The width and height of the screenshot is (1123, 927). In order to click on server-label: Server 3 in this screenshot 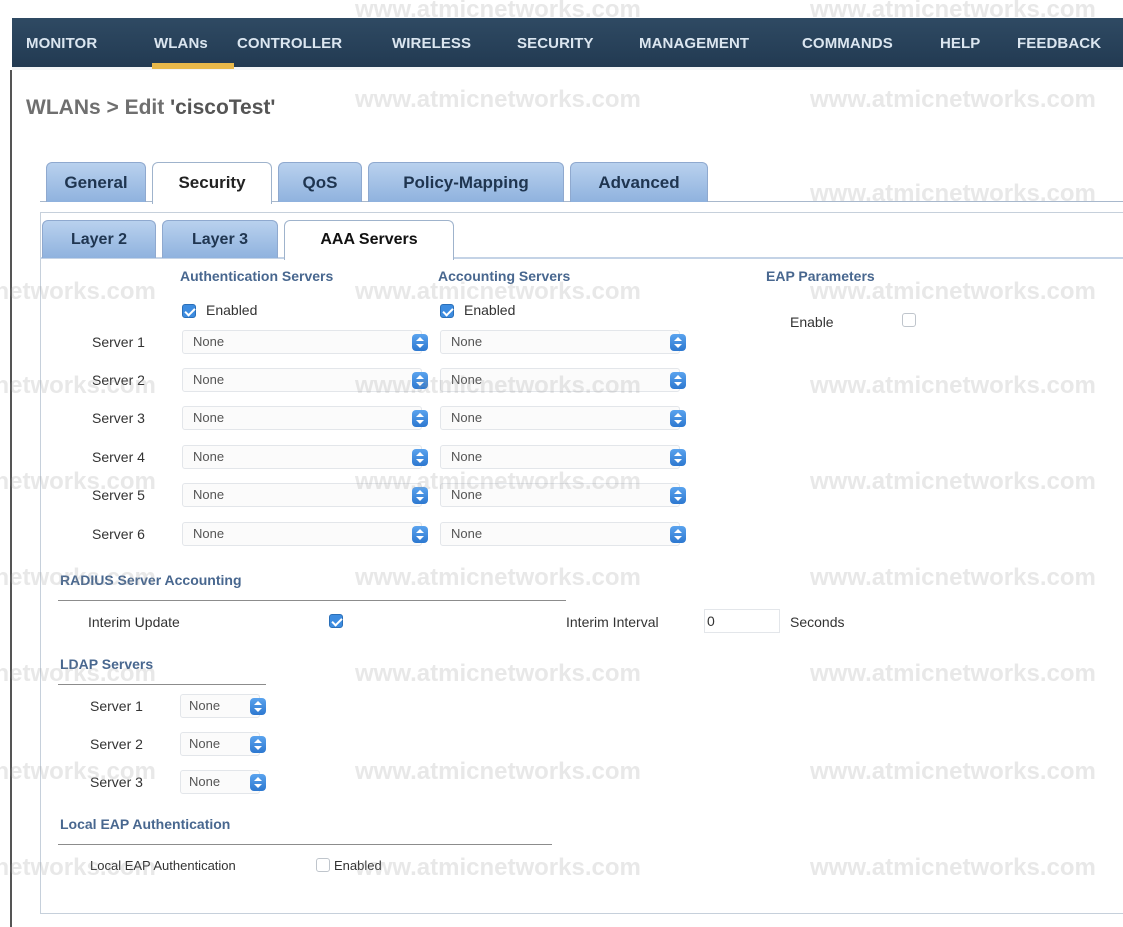, I will do `click(118, 418)`.